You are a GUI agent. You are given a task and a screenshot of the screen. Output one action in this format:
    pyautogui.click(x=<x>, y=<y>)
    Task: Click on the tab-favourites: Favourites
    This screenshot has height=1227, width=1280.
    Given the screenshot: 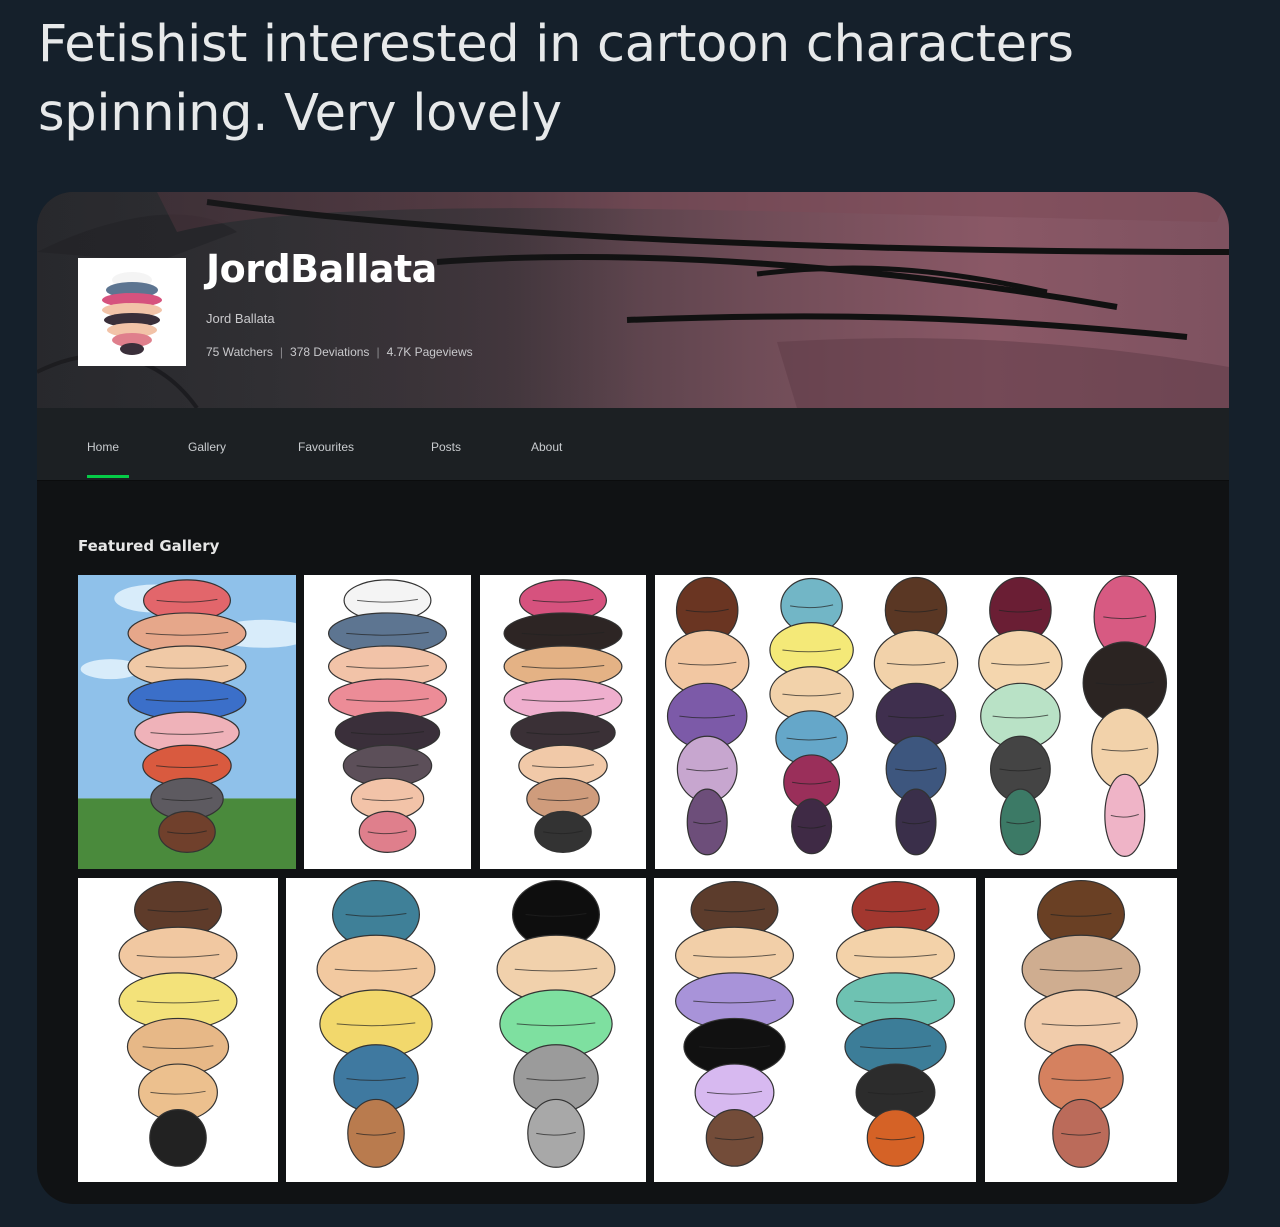 What is the action you would take?
    pyautogui.click(x=326, y=447)
    